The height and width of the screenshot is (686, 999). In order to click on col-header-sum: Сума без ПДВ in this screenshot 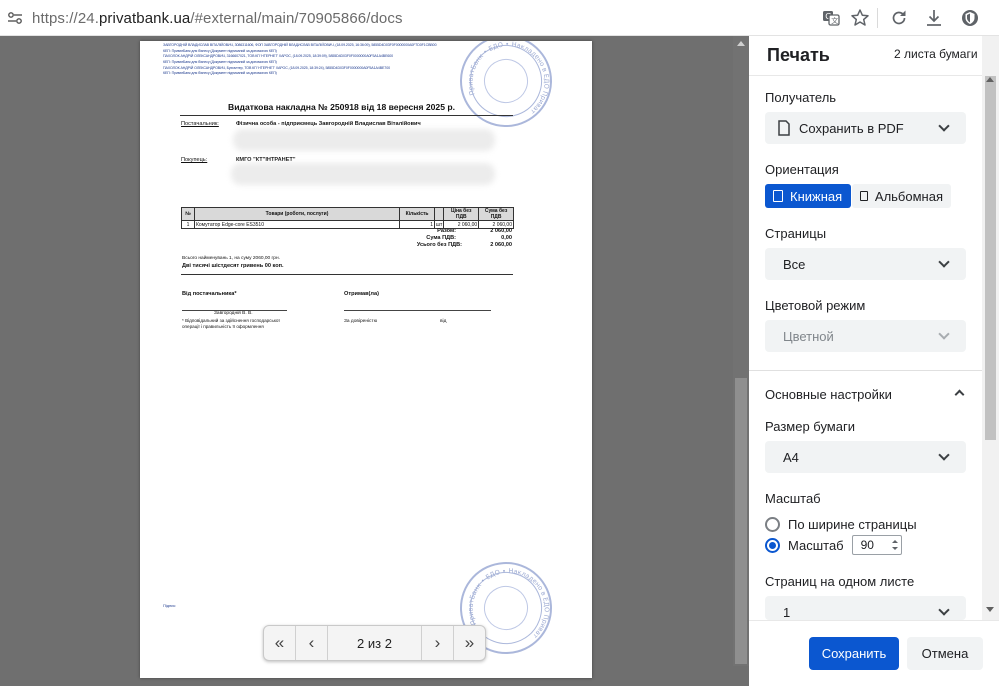, I will do `click(496, 214)`.